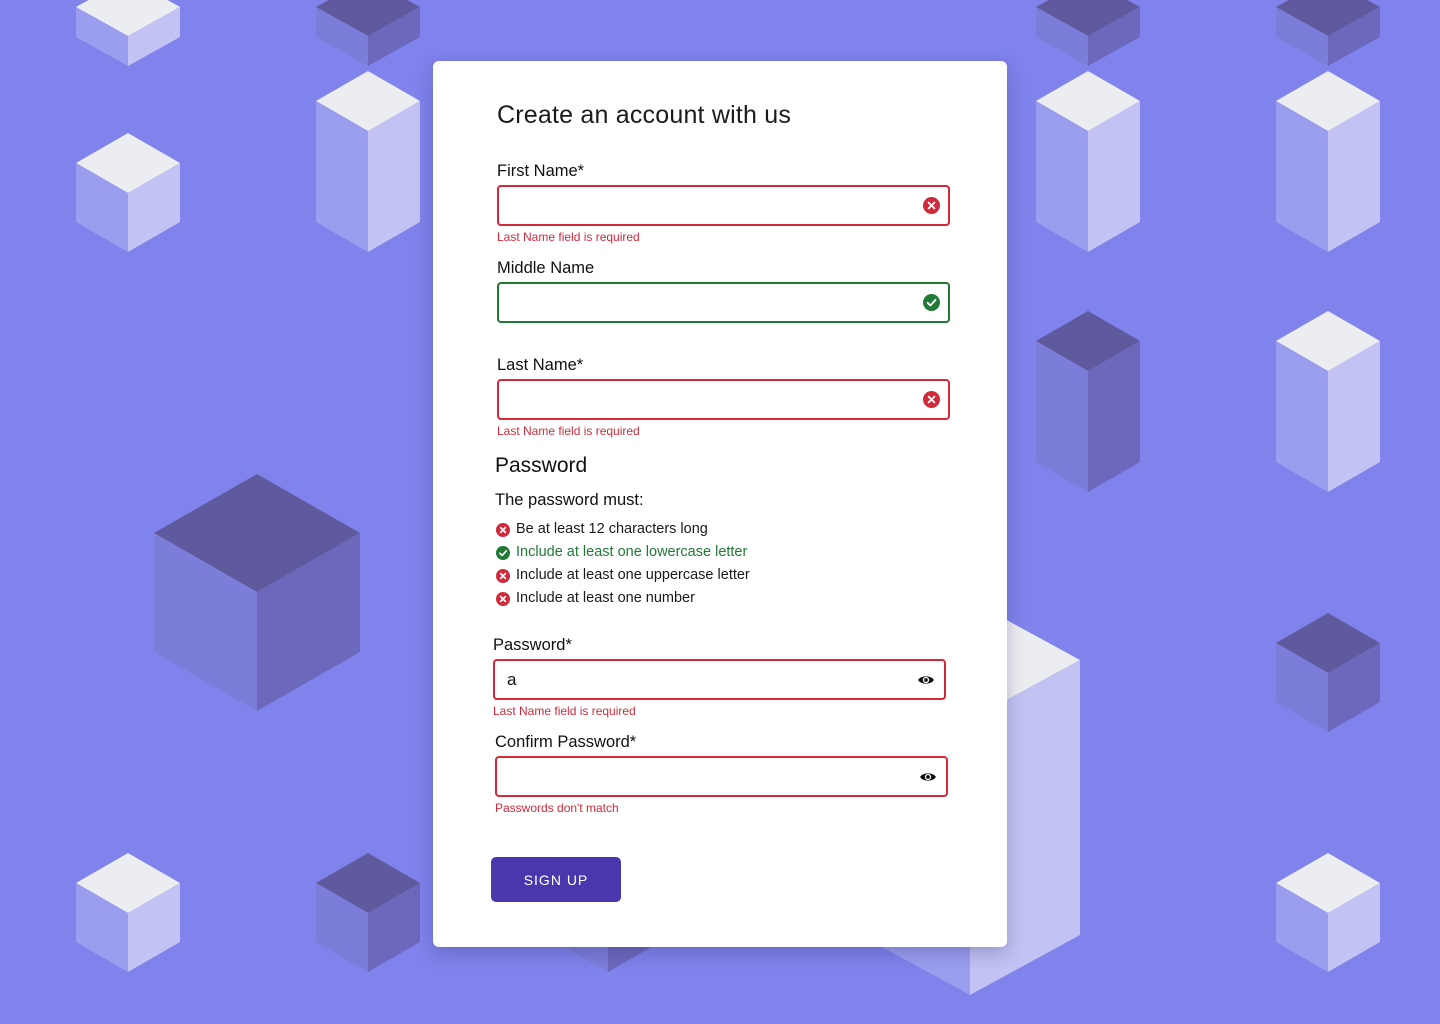 The height and width of the screenshot is (1024, 1440). What do you see at coordinates (697, 679) in the screenshot?
I see `password-input` at bounding box center [697, 679].